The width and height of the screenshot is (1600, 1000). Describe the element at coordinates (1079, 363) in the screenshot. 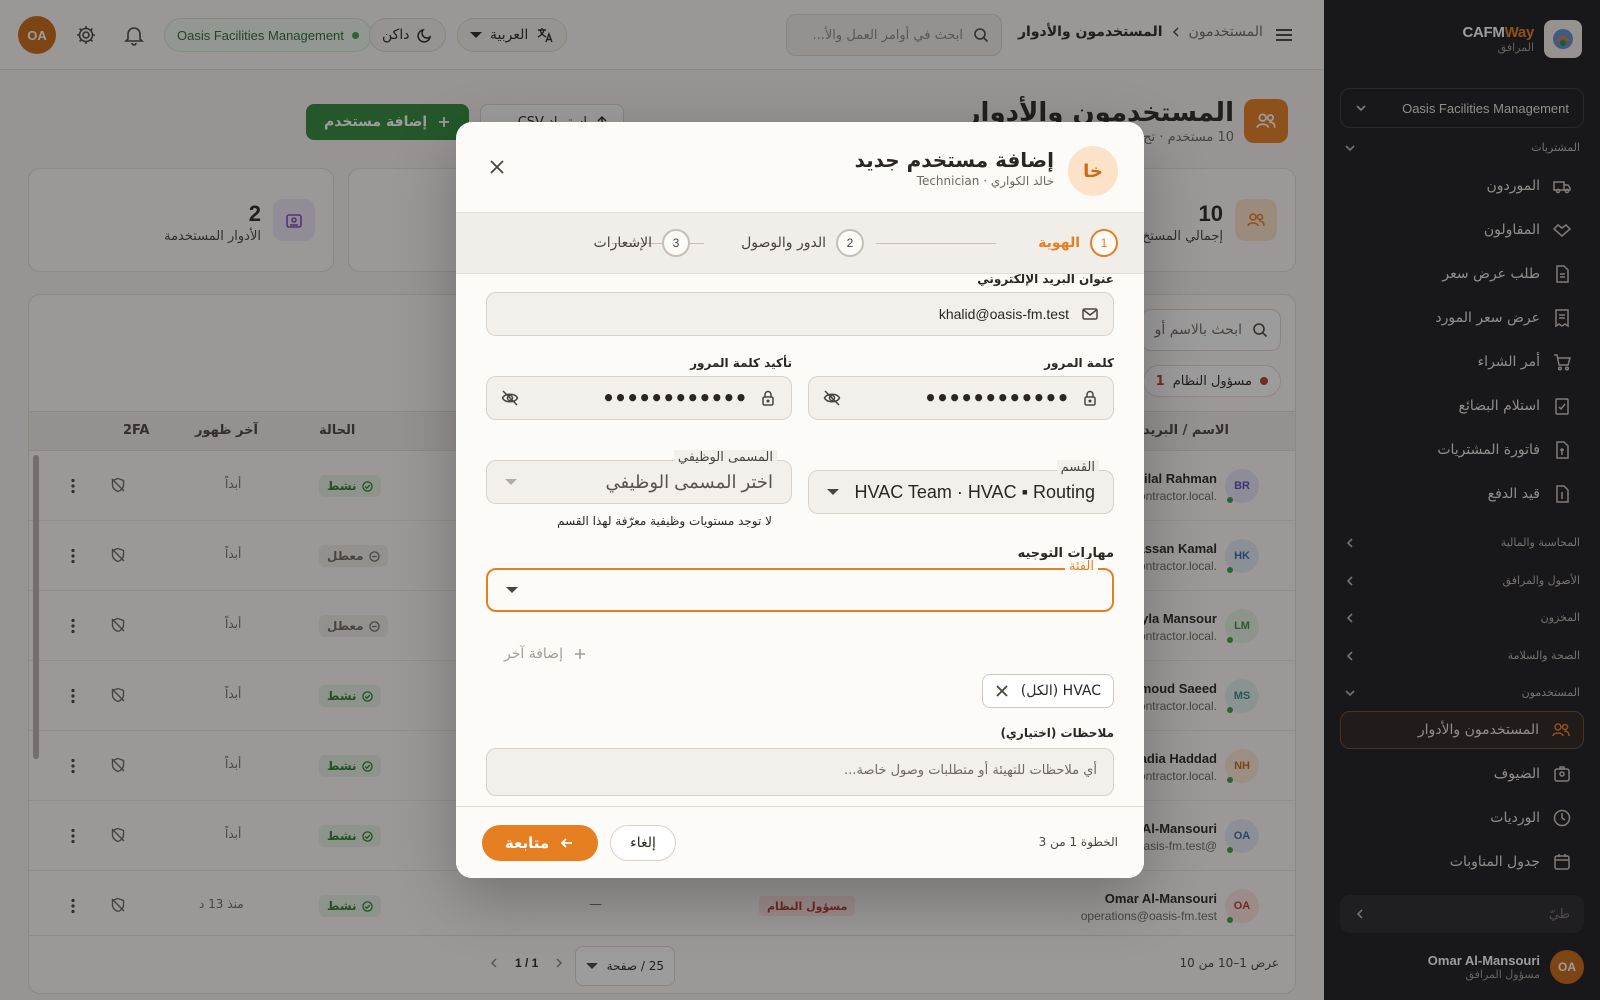

I see `password-label: كلمة المرور` at that location.